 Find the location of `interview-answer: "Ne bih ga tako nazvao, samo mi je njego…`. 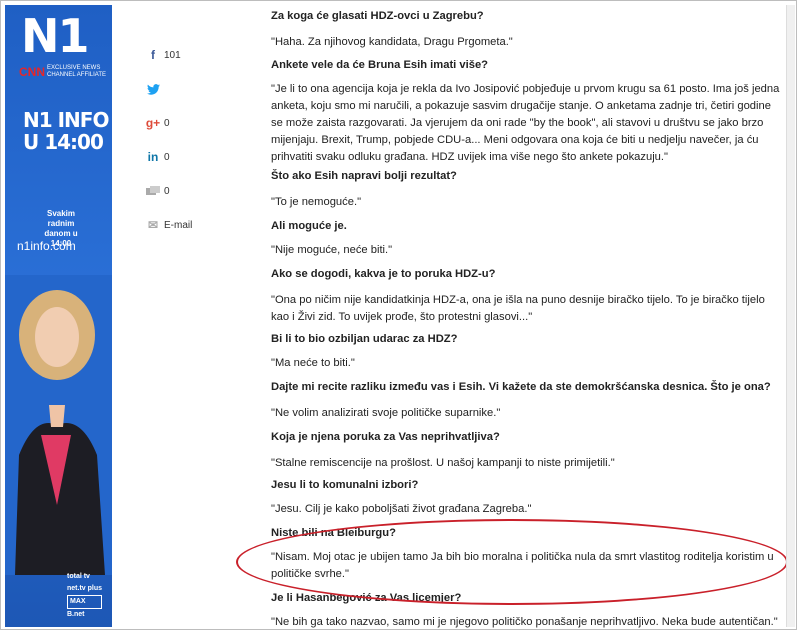

interview-answer: "Ne bih ga tako nazvao, samo mi je njego… is located at coordinates (524, 622).